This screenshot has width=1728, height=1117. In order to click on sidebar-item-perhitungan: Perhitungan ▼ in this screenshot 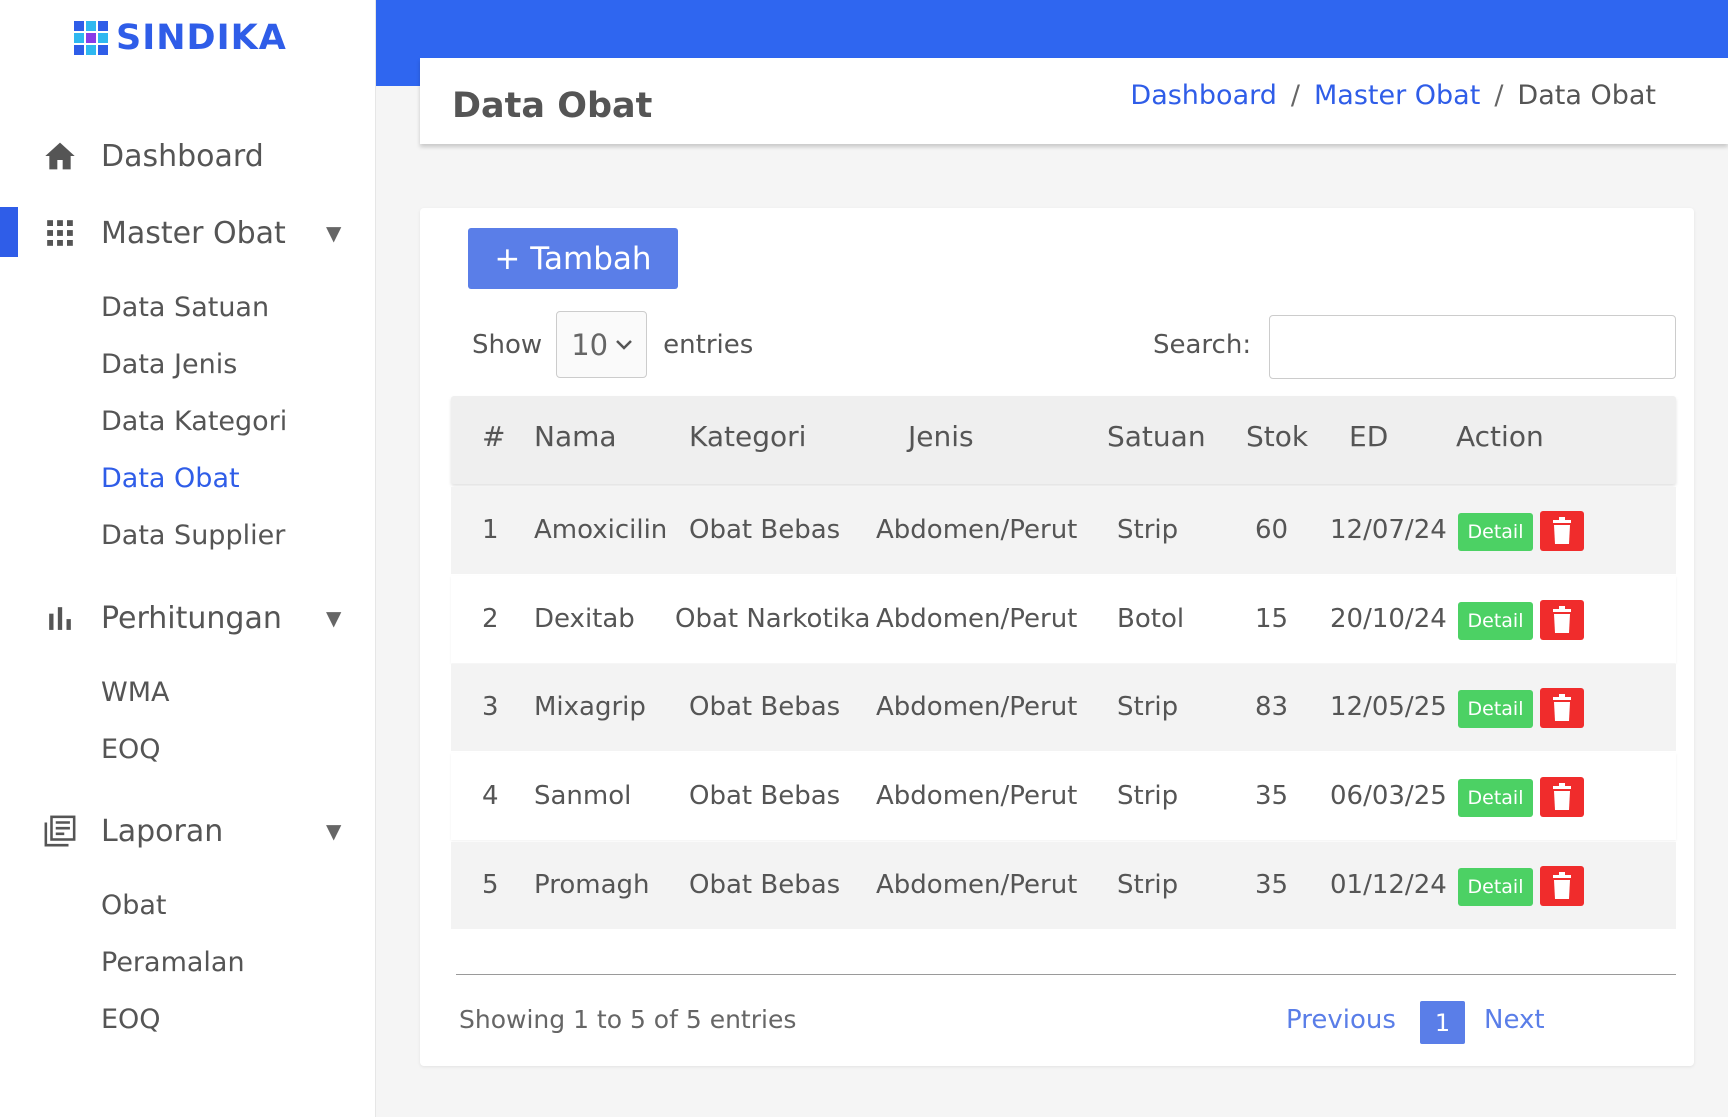, I will do `click(188, 618)`.